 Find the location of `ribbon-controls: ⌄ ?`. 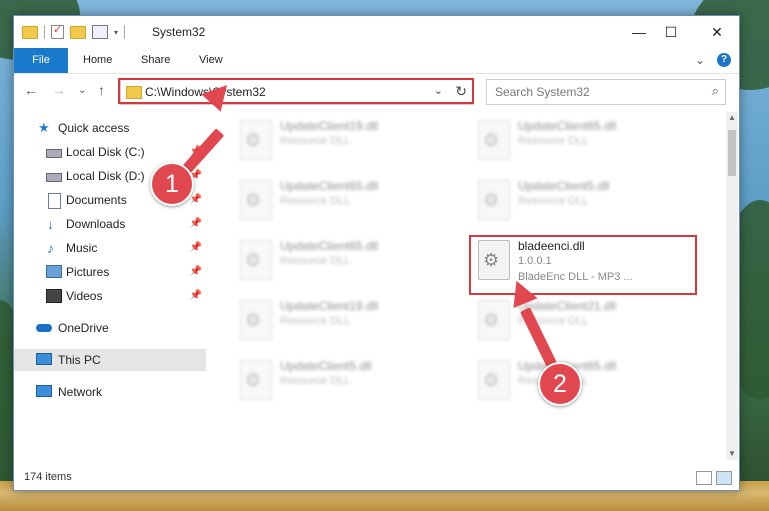

ribbon-controls: ⌄ ? is located at coordinates (713, 60).